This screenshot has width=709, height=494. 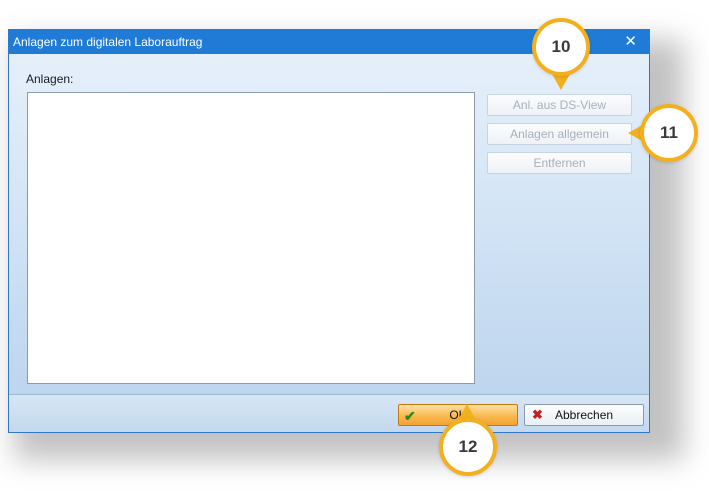 I want to click on callout-badge-10: 10, so click(x=561, y=47).